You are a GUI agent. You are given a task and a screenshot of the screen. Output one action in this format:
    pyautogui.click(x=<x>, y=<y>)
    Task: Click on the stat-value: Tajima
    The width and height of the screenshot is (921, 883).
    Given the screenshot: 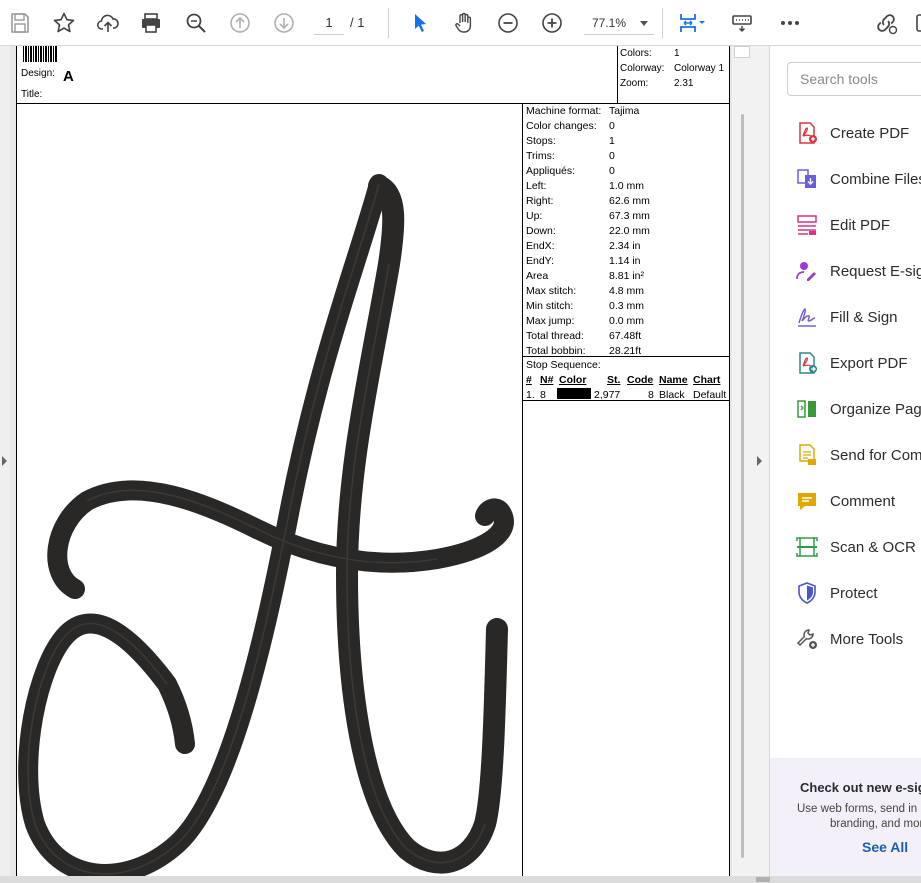 What is the action you would take?
    pyautogui.click(x=624, y=111)
    